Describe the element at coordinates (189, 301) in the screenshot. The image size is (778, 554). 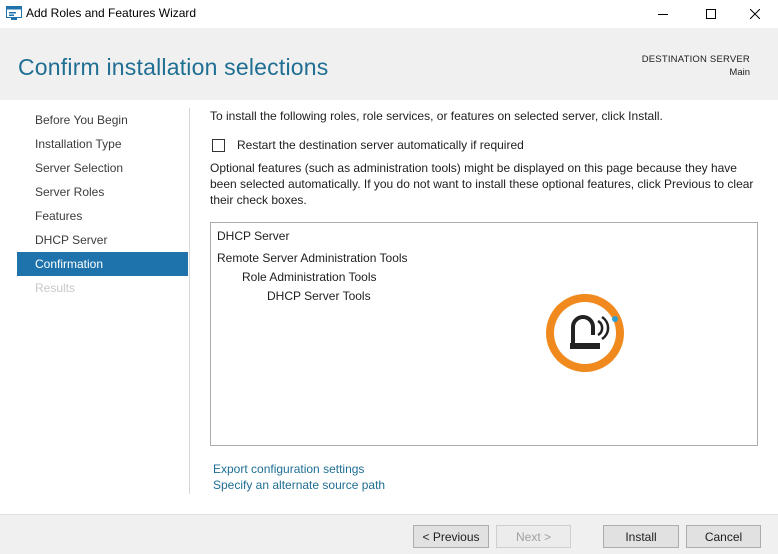
I see `sidebar-divider` at that location.